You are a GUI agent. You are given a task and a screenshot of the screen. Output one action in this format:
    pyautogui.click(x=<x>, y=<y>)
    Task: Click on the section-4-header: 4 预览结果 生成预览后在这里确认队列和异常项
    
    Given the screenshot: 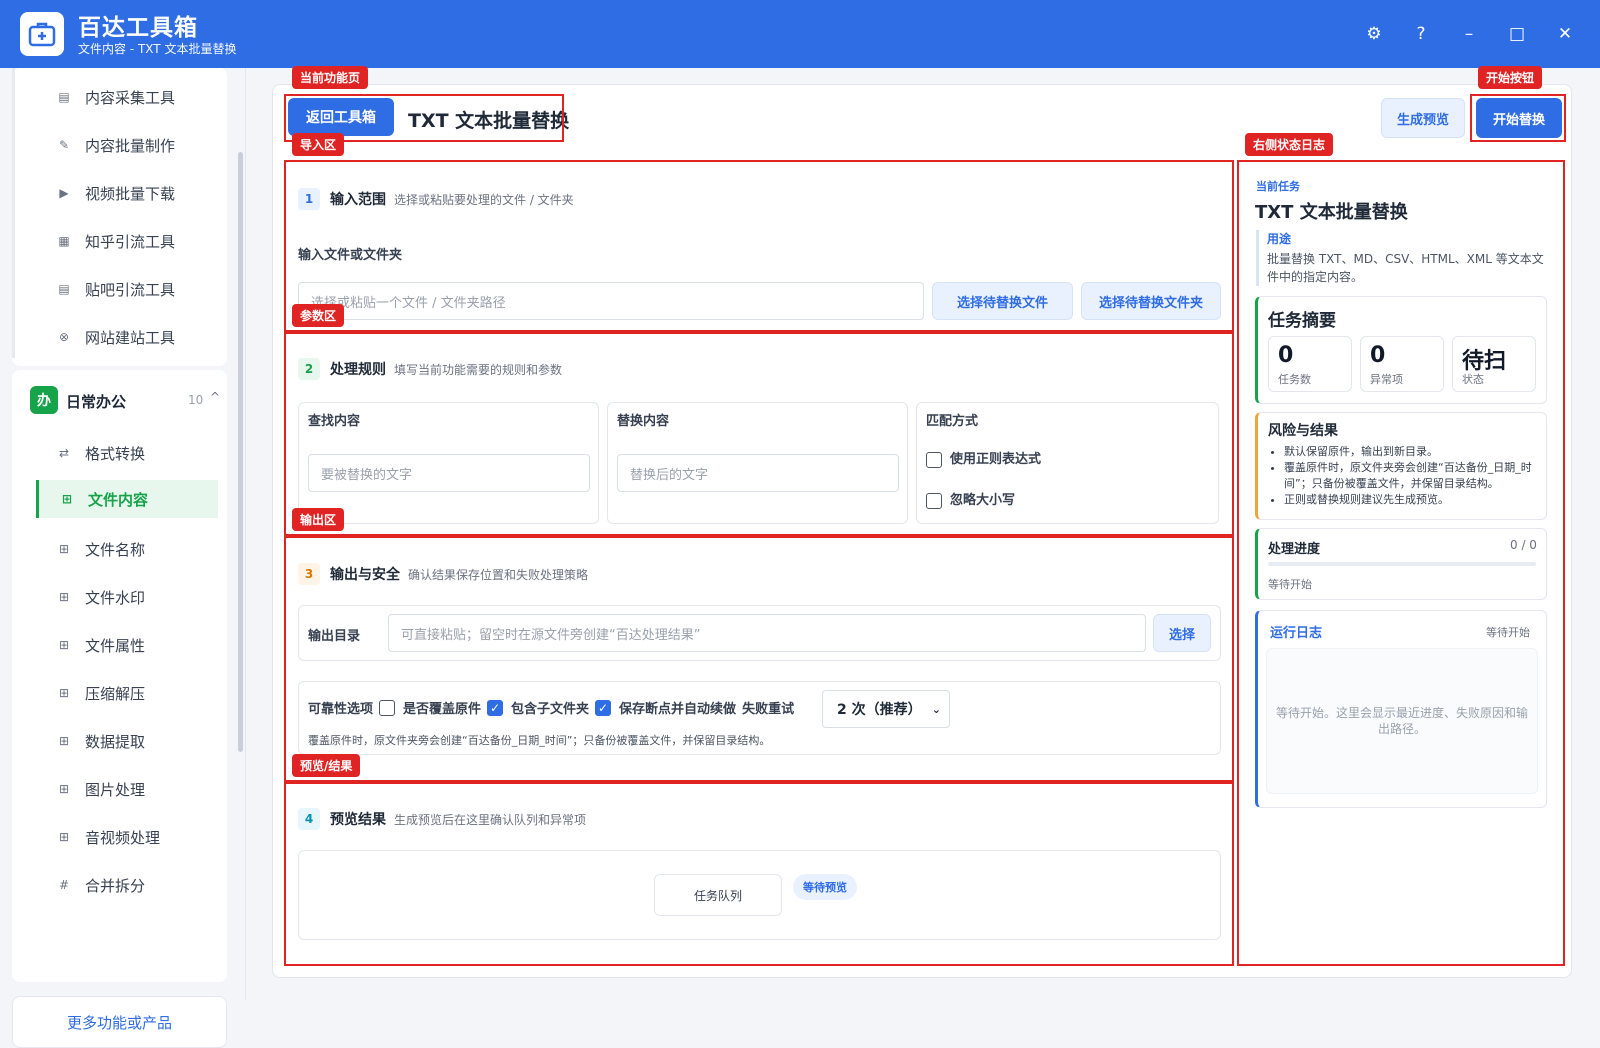 What is the action you would take?
    pyautogui.click(x=442, y=819)
    